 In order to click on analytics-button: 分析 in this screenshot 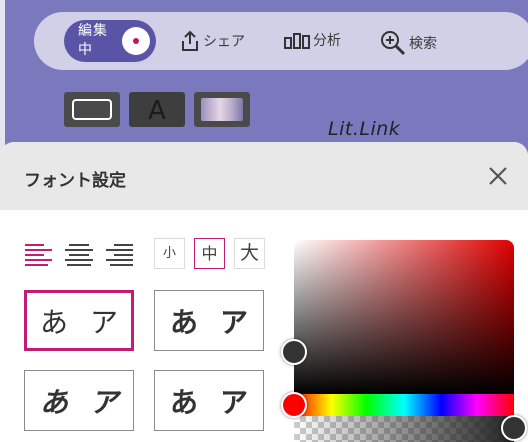, I will do `click(312, 40)`.